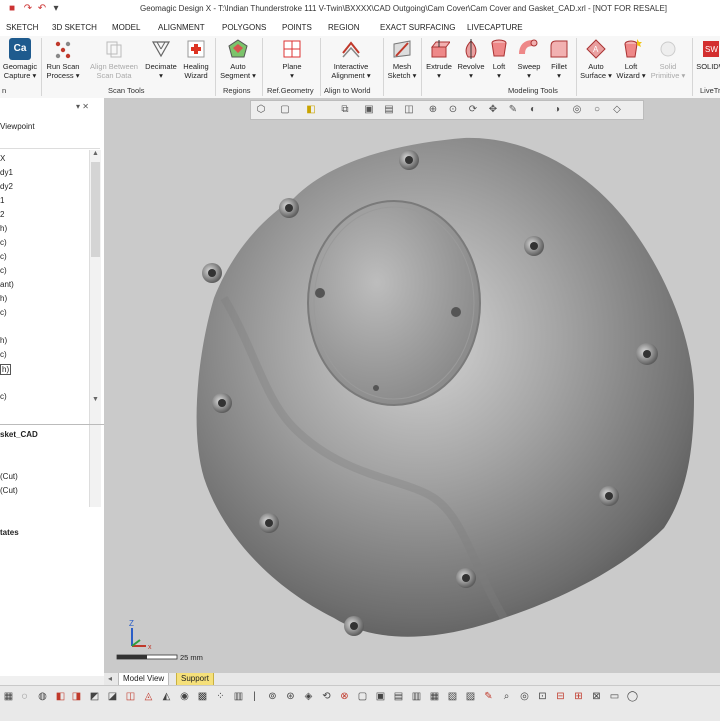  I want to click on scroll-down-icon: ▼, so click(95, 401).